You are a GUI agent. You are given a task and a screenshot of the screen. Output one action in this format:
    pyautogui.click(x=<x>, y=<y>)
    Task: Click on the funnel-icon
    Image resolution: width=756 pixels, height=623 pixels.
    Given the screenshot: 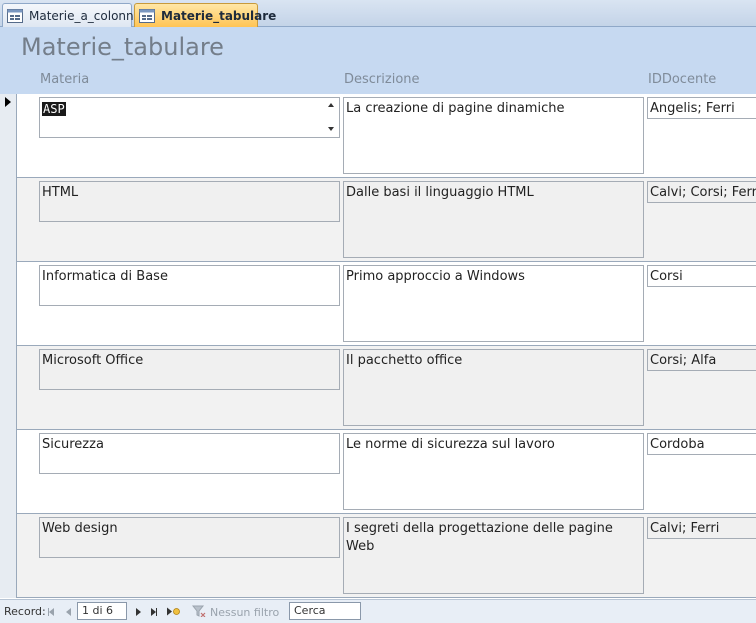 What is the action you would take?
    pyautogui.click(x=198, y=612)
    